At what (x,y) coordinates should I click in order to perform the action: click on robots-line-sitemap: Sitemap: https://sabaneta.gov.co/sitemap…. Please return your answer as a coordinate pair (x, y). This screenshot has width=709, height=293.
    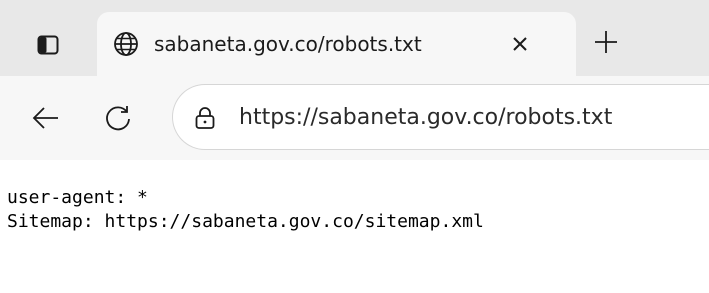
    Looking at the image, I should click on (245, 221).